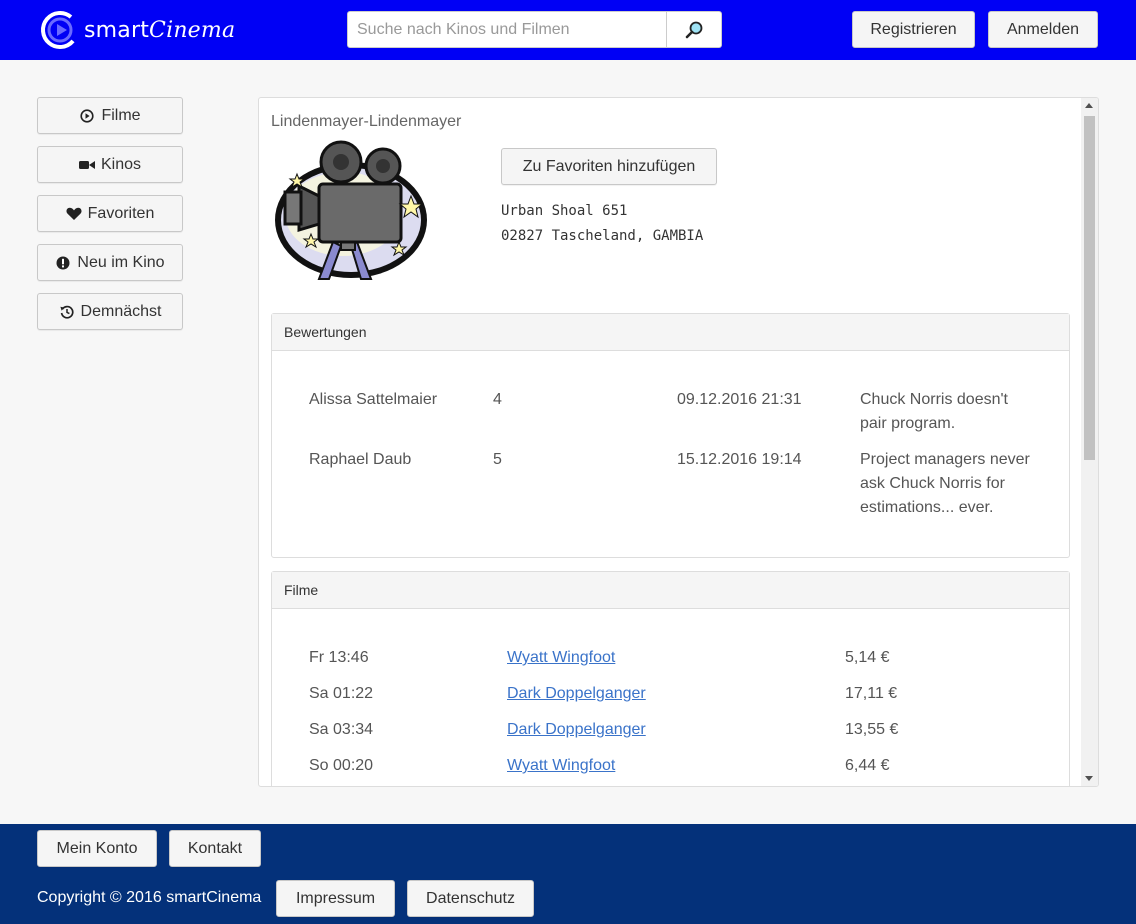 The height and width of the screenshot is (924, 1136). I want to click on search-button, so click(694, 29).